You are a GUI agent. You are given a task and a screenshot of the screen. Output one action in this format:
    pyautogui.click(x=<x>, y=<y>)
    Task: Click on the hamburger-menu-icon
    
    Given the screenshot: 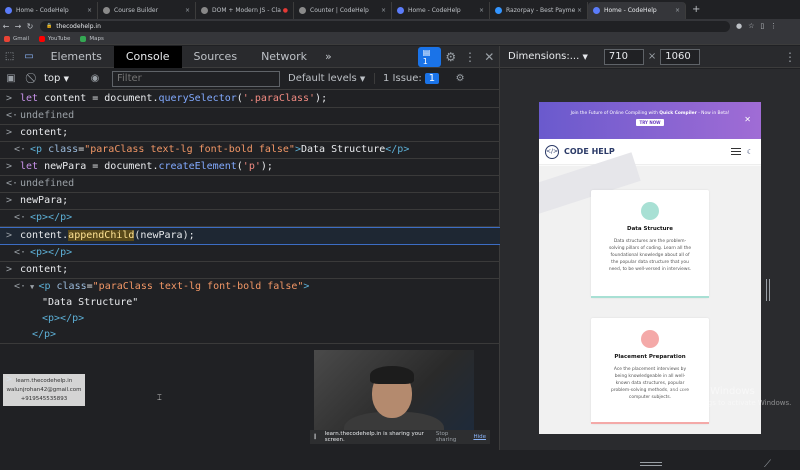 What is the action you would take?
    pyautogui.click(x=735, y=152)
    